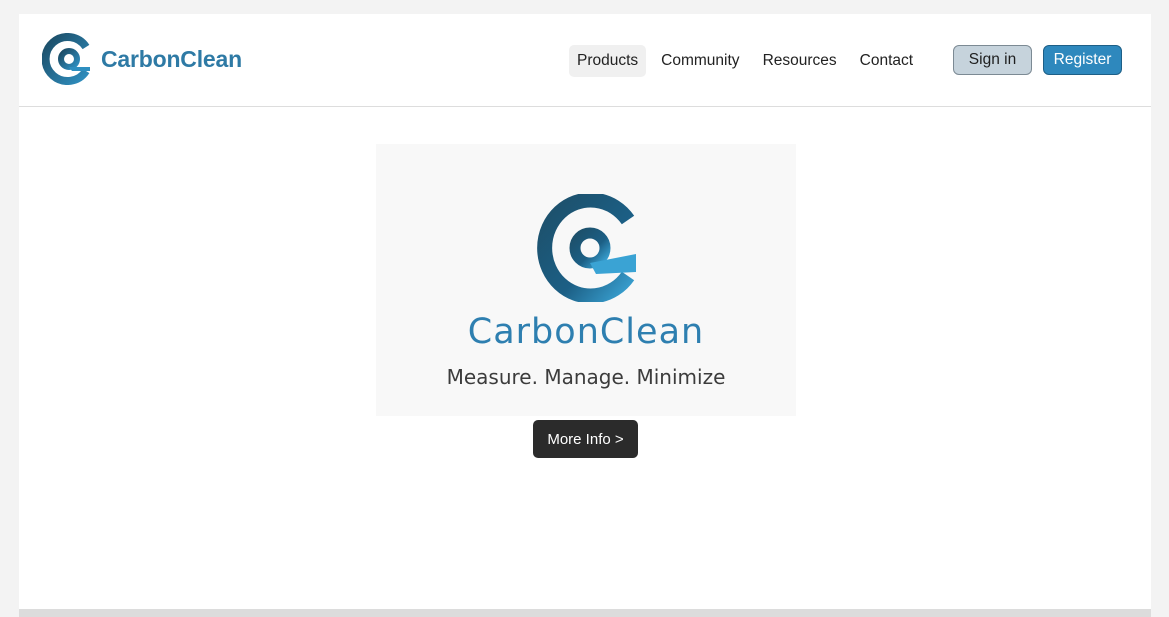  Describe the element at coordinates (992, 60) in the screenshot. I see `sign-in-button: Sign in` at that location.